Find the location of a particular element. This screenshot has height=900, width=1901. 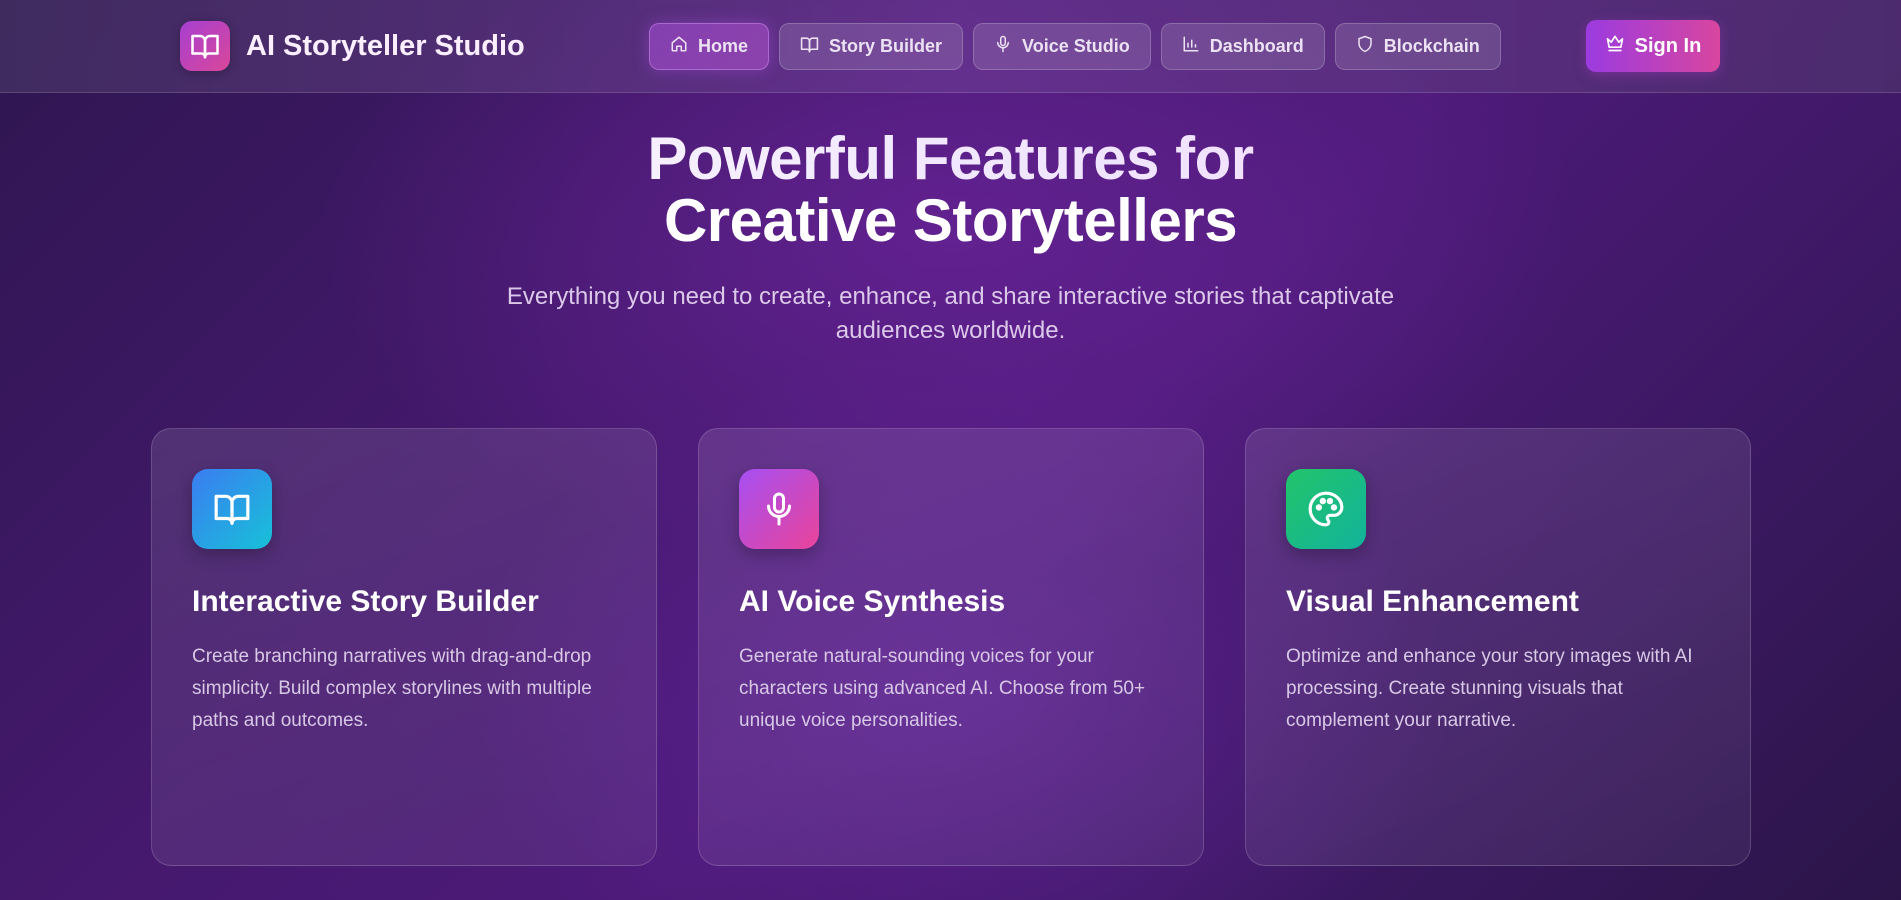

feature-card-title: Visual Enhancement is located at coordinates (1432, 601).